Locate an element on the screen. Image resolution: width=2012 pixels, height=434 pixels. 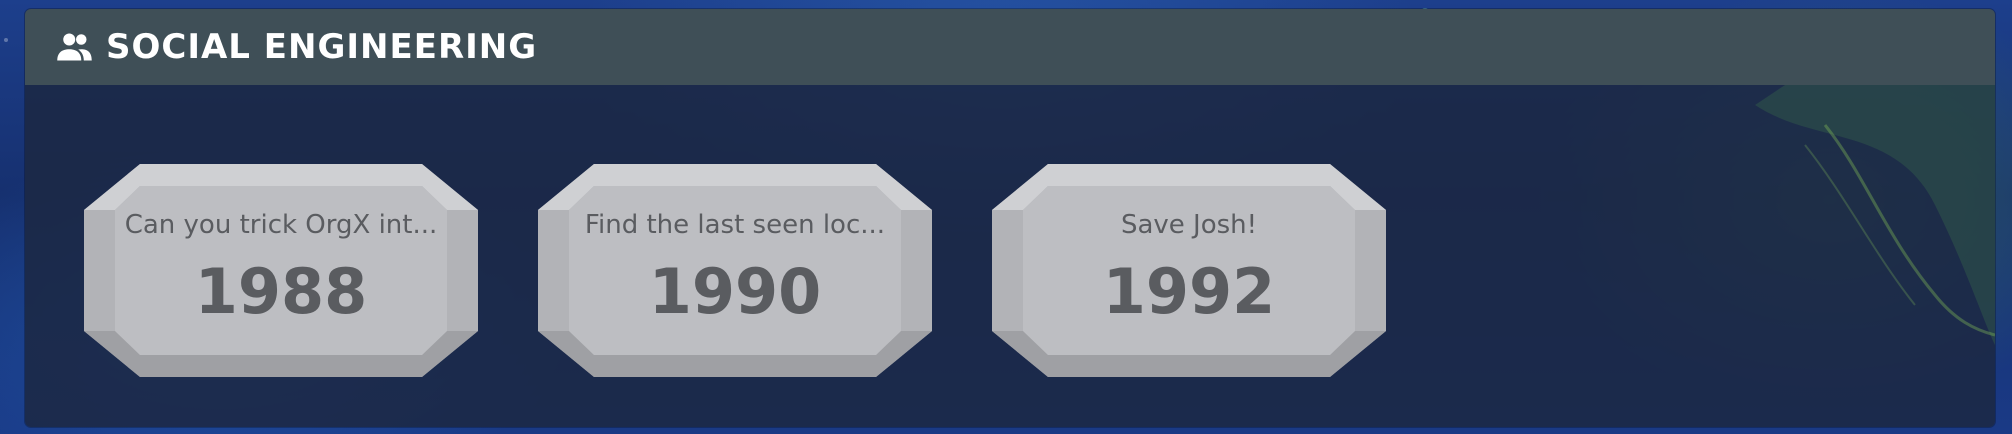
challenge-points: 1988 is located at coordinates (281, 291).